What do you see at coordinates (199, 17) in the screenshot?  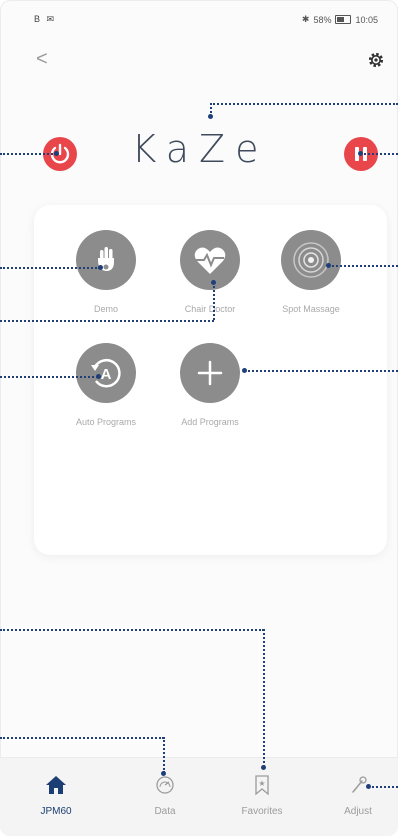 I see `status-bar: B ✉ ✱ 58% 10:05` at bounding box center [199, 17].